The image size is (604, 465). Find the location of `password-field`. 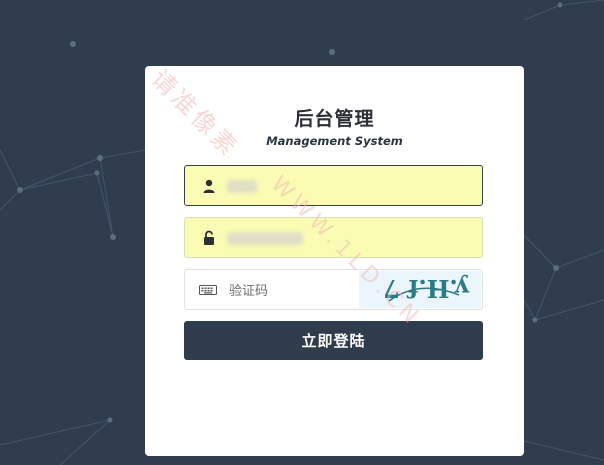

password-field is located at coordinates (333, 237).